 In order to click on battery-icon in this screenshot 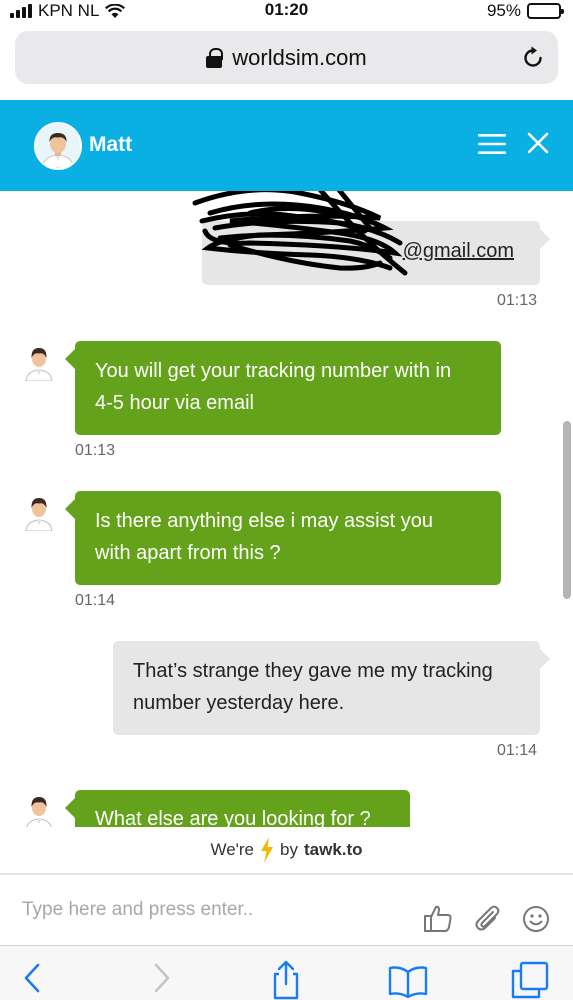, I will do `click(545, 11)`.